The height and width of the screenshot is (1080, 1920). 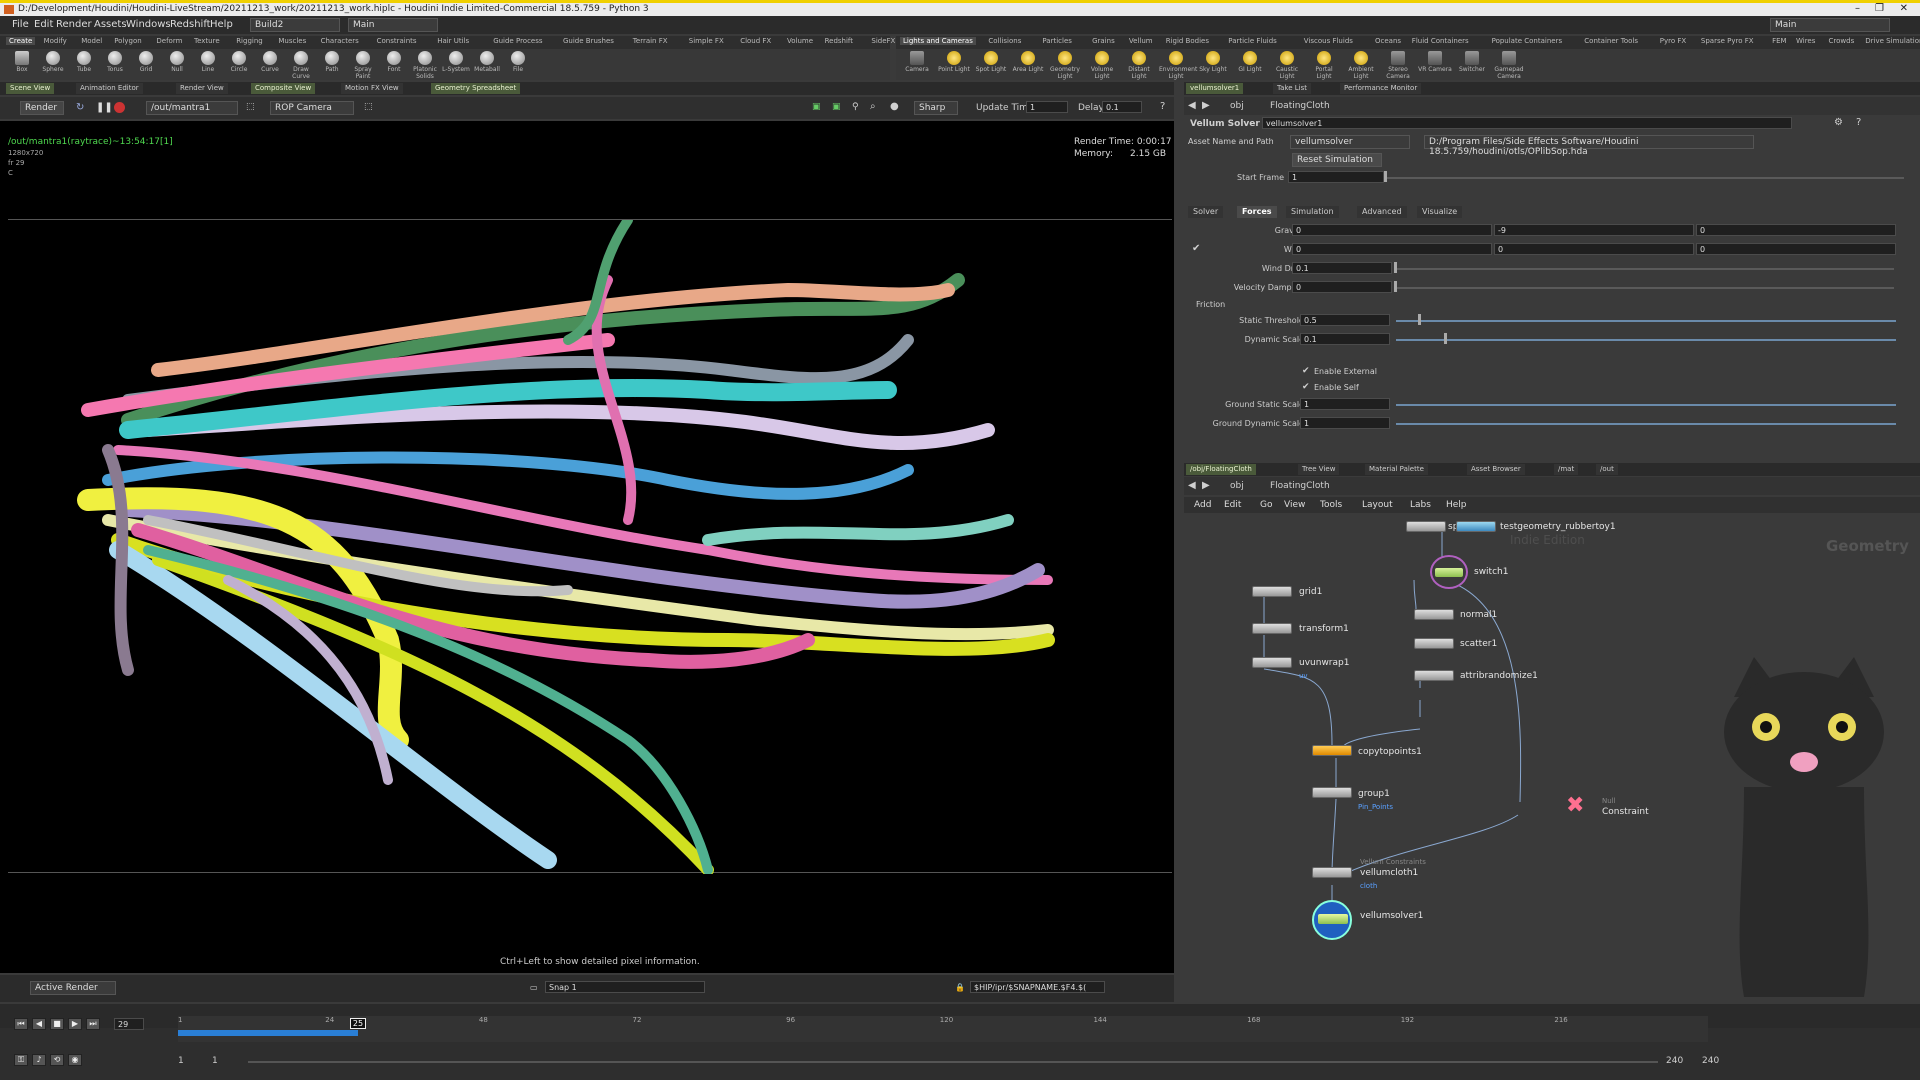 What do you see at coordinates (55, 41) in the screenshot?
I see `shelf-tab: Modify` at bounding box center [55, 41].